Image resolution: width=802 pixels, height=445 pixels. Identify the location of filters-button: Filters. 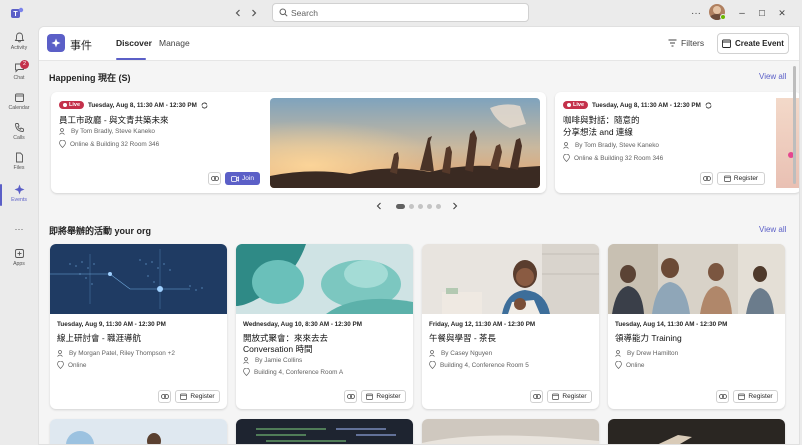
(686, 43).